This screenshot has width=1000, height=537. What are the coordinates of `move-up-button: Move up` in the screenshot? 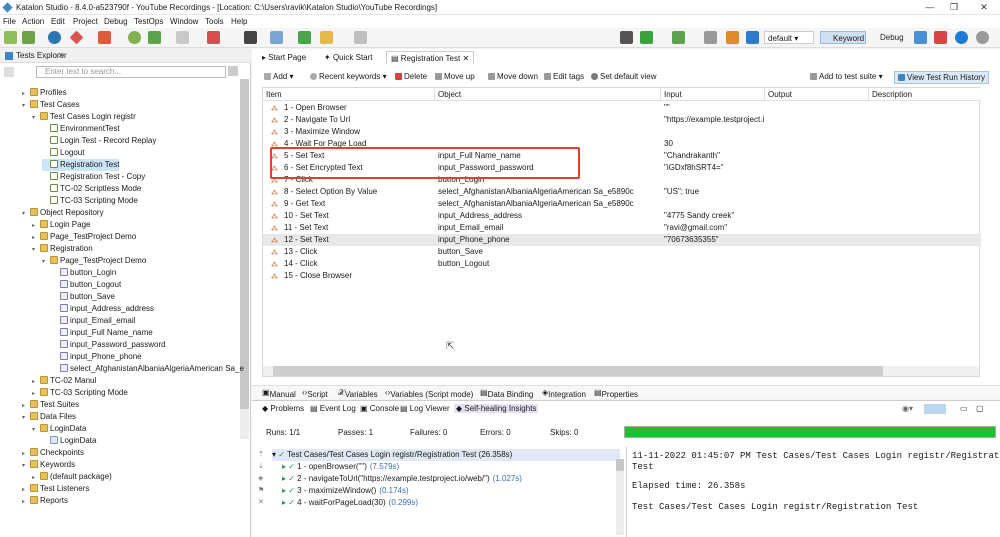 It's located at (455, 76).